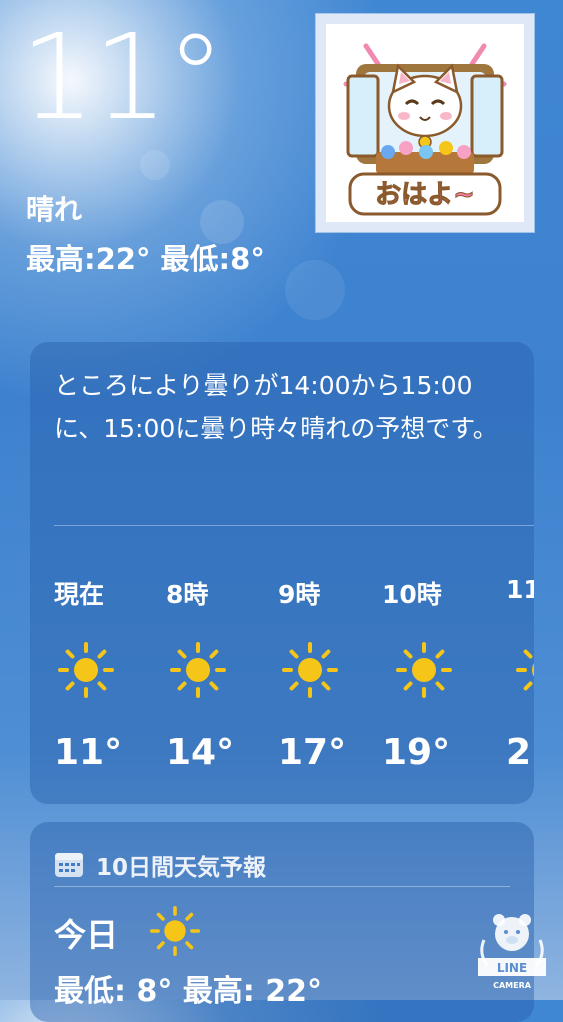 This screenshot has height=1022, width=563. Describe the element at coordinates (299, 594) in the screenshot. I see `hour-time: 9時` at that location.